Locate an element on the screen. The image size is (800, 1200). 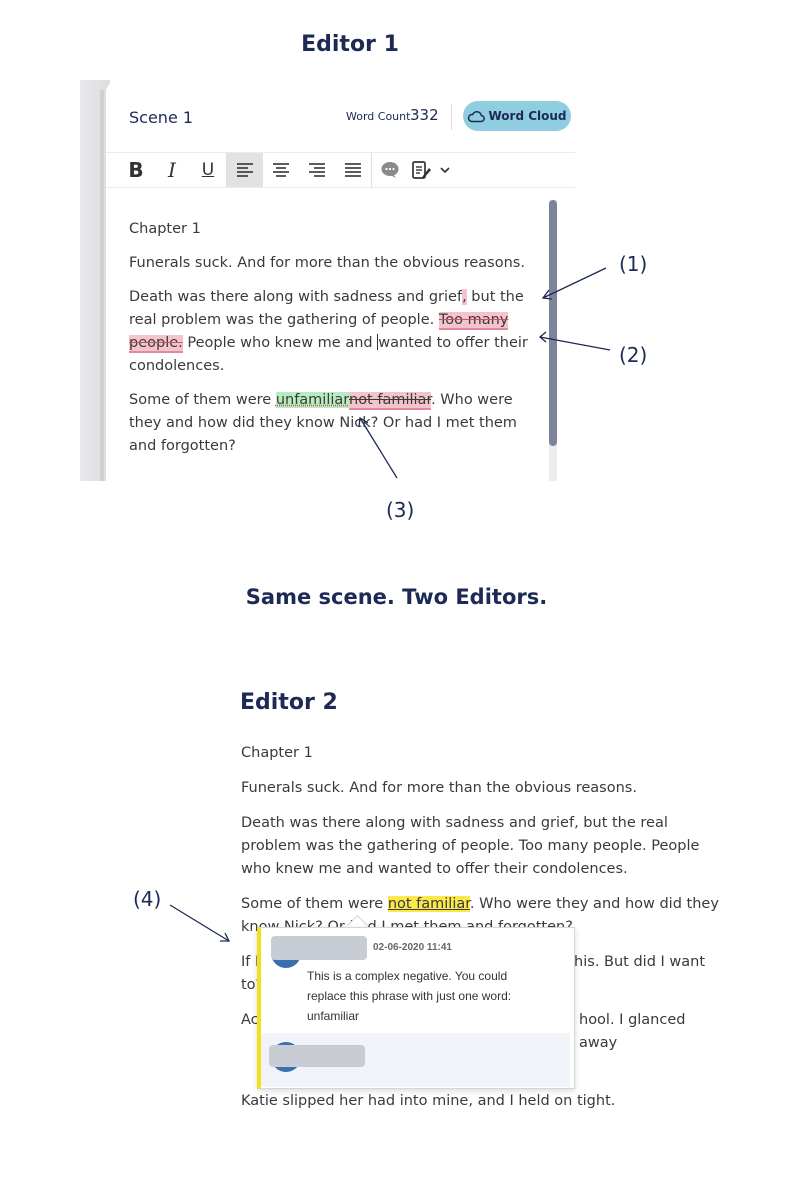
align-right-button is located at coordinates (317, 170).